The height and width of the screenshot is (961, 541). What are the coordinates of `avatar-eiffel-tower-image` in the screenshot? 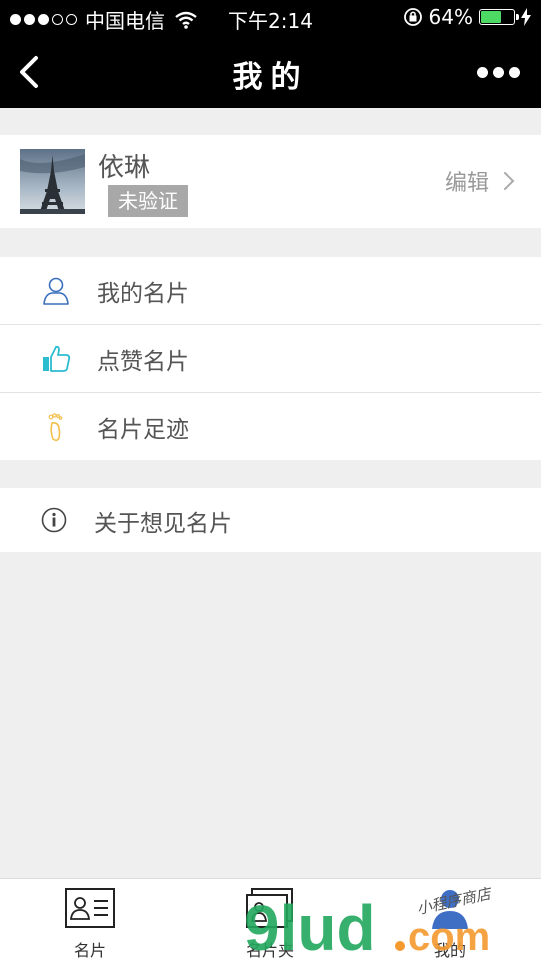 It's located at (52, 181).